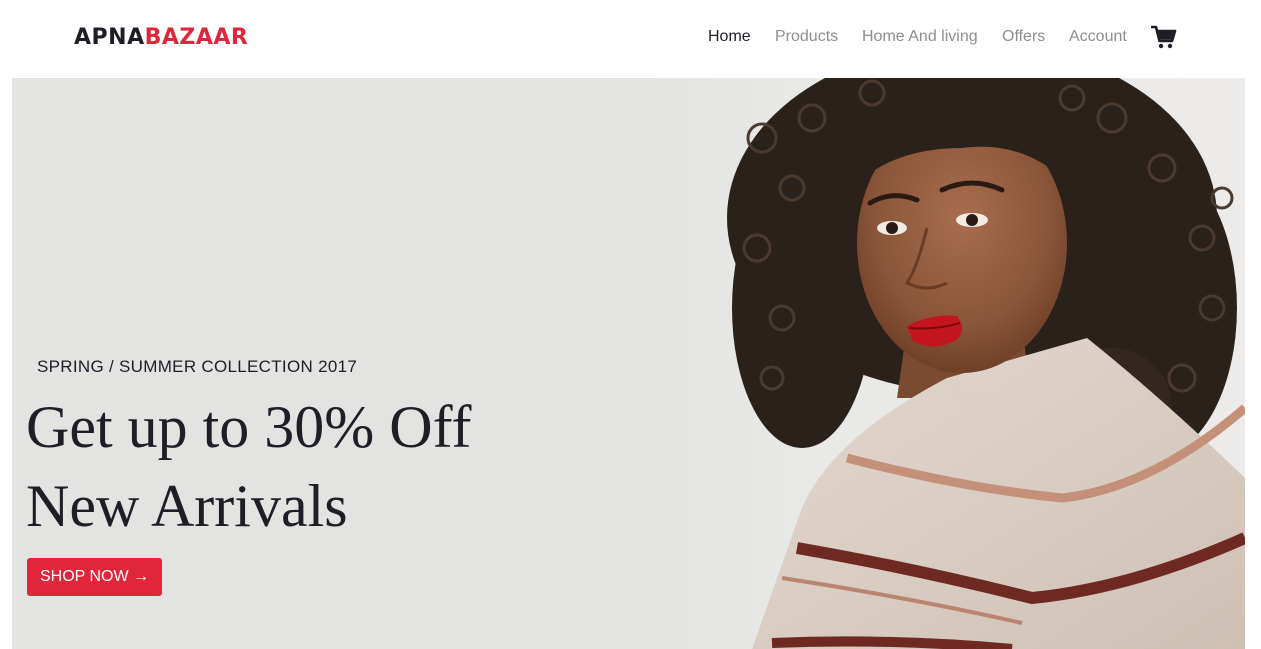 This screenshot has height=649, width=1261. What do you see at coordinates (920, 37) in the screenshot?
I see `nav-home-and-living-link: Home And living` at bounding box center [920, 37].